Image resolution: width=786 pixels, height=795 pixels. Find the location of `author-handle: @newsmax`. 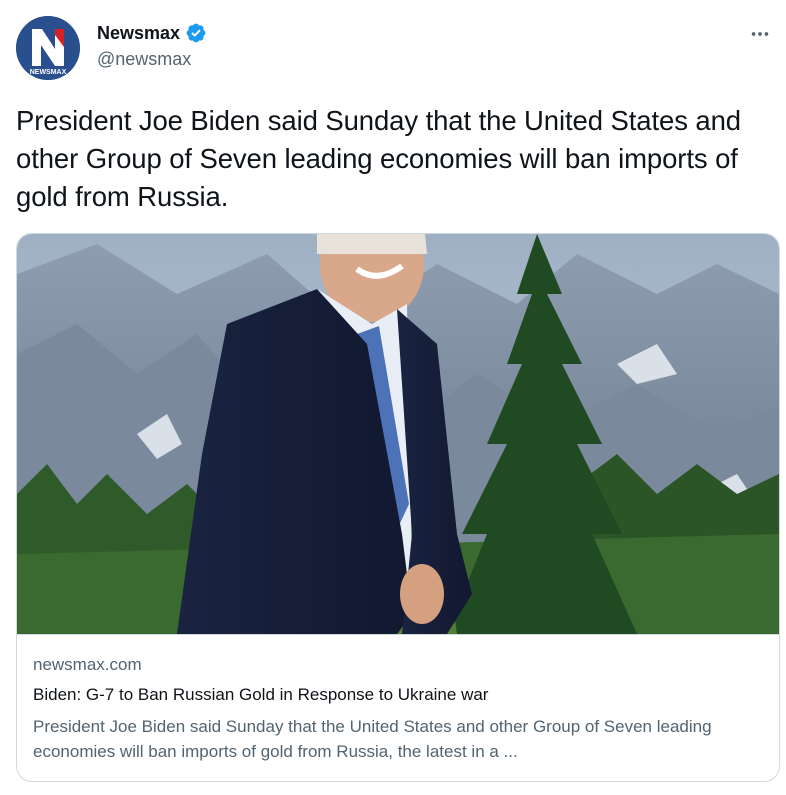

author-handle: @newsmax is located at coordinates (152, 59).